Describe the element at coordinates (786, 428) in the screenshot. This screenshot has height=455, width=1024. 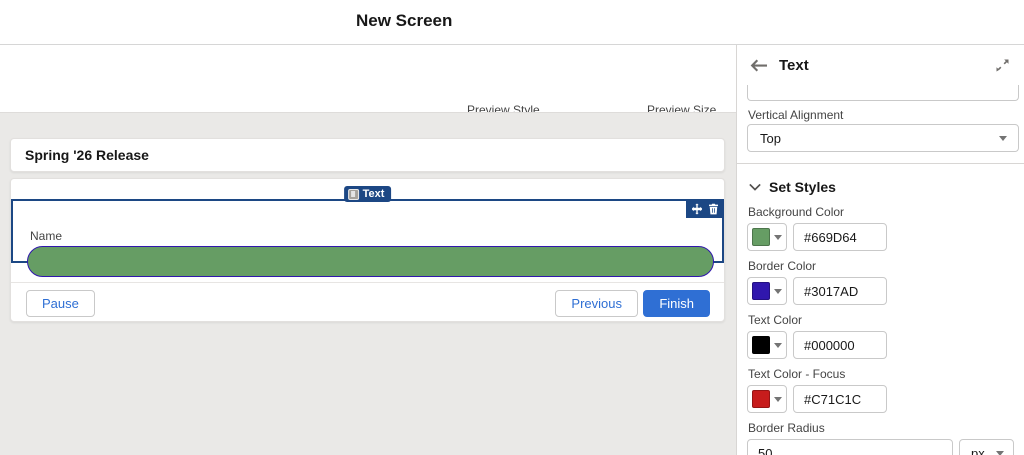
I see `border-radius-label: Border Radius` at that location.